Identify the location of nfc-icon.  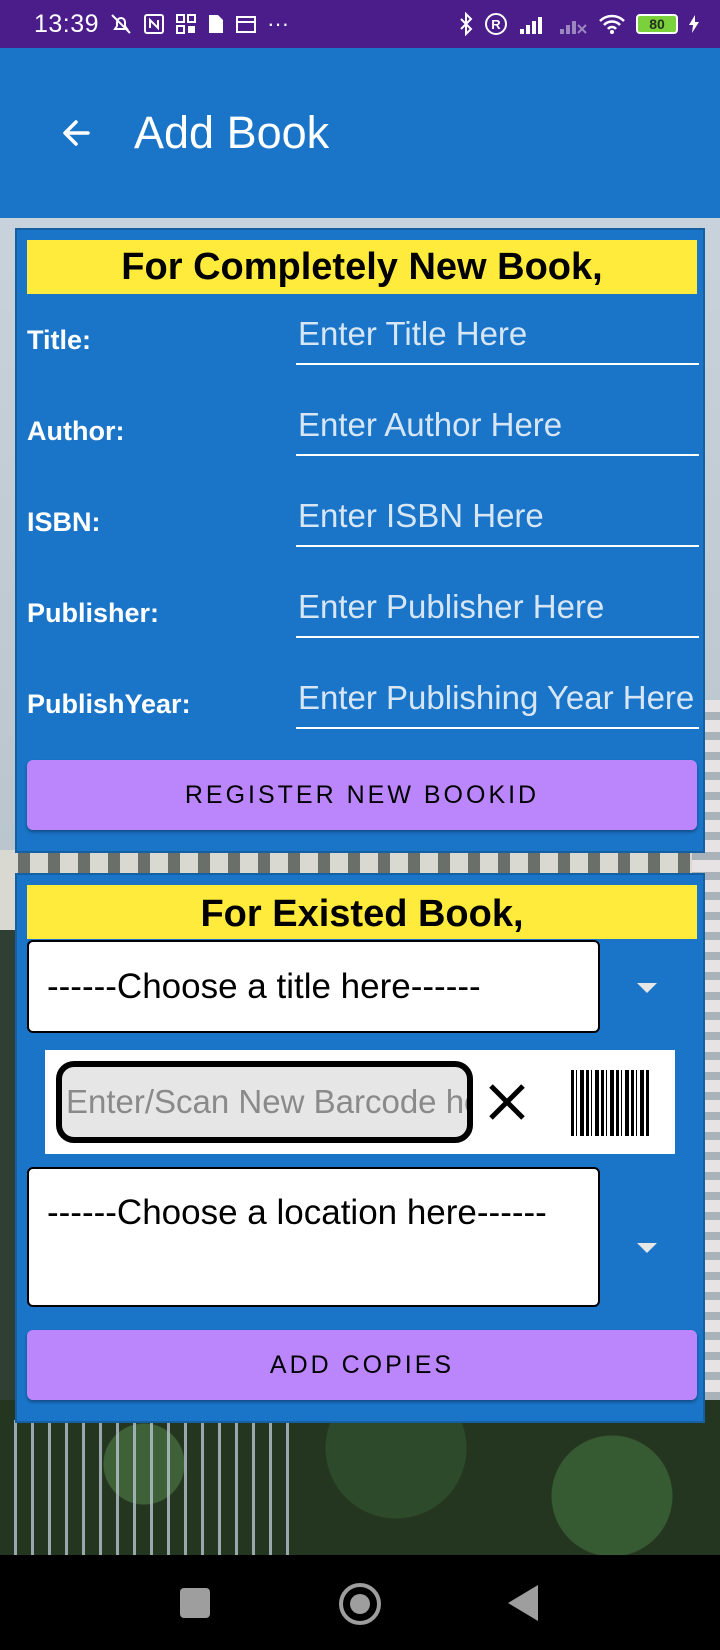
(154, 24).